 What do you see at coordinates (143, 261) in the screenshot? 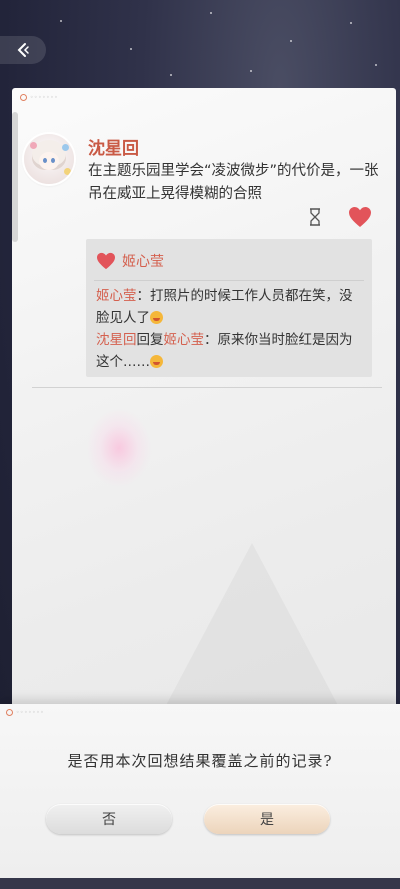
I see `liker-name: 姬心莹` at bounding box center [143, 261].